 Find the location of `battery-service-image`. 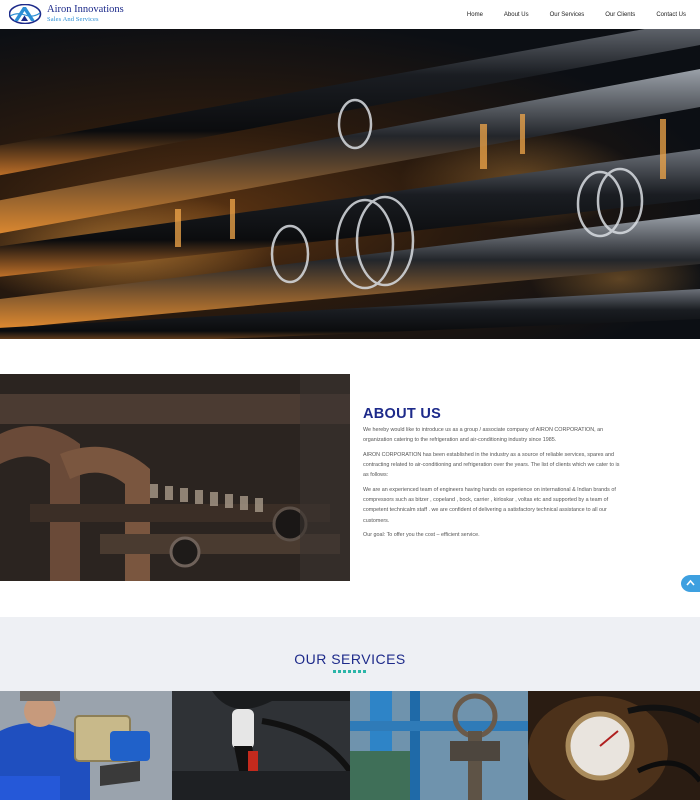

battery-service-image is located at coordinates (261, 745).